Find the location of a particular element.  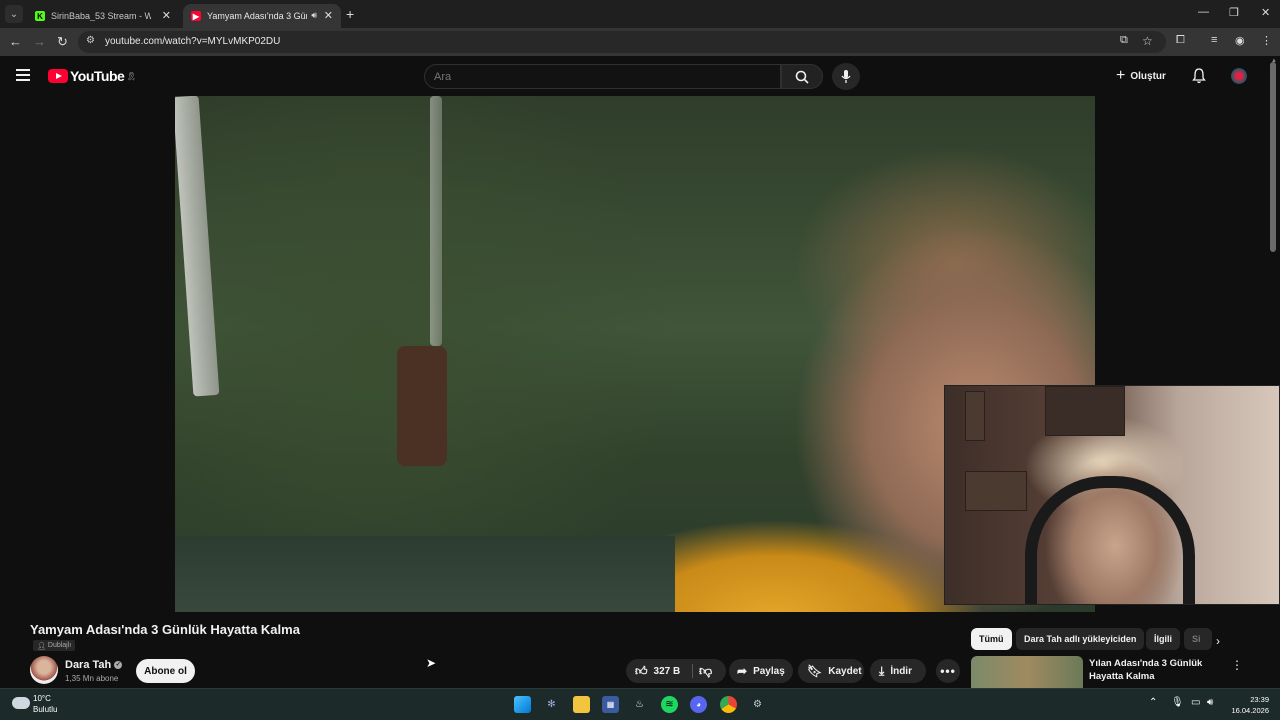

video-title: Yamyam Adası'nda 3 Günlük Hayatta Kalma is located at coordinates (165, 629).